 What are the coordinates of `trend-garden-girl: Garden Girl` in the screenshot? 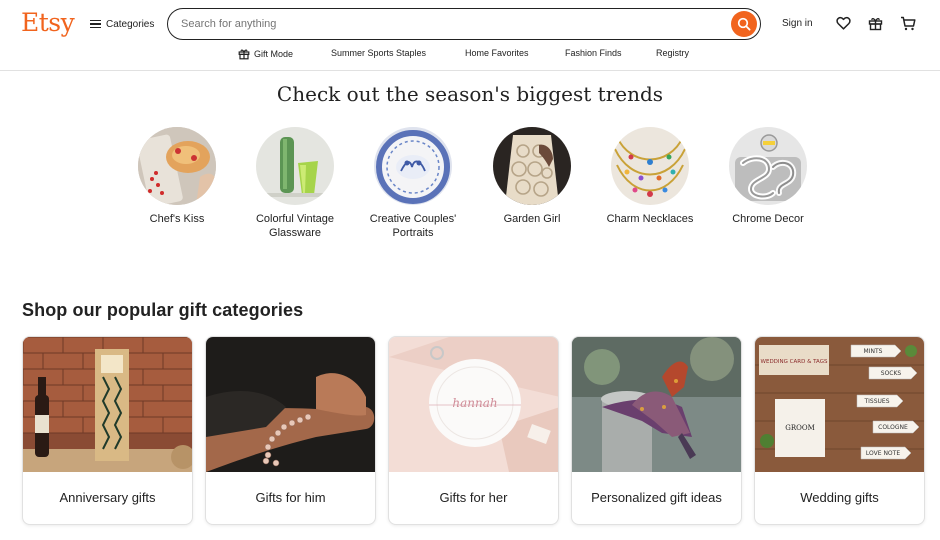 It's located at (532, 177).